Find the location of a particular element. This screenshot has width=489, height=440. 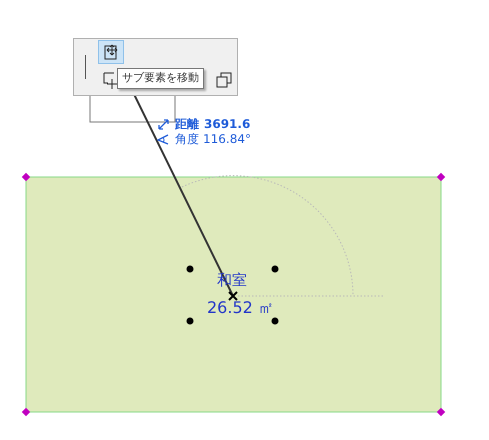

distance-value: 3691.6 is located at coordinates (227, 124).